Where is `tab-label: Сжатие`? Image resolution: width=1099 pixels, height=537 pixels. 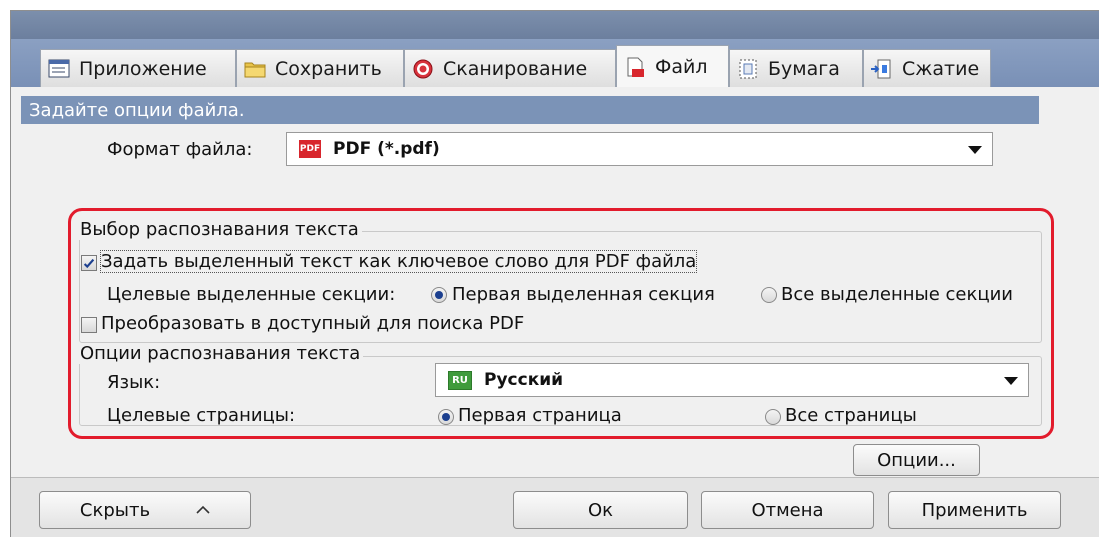 tab-label: Сжатие is located at coordinates (941, 68).